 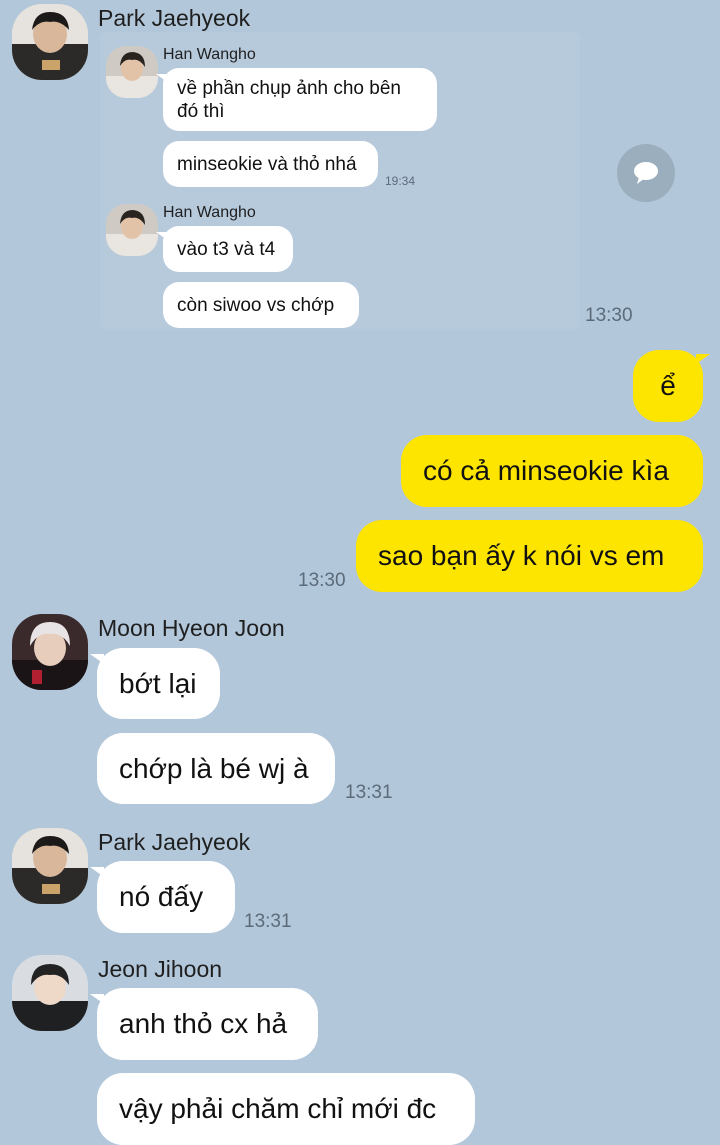 I want to click on message-bubble: nó đấy, so click(x=162, y=897).